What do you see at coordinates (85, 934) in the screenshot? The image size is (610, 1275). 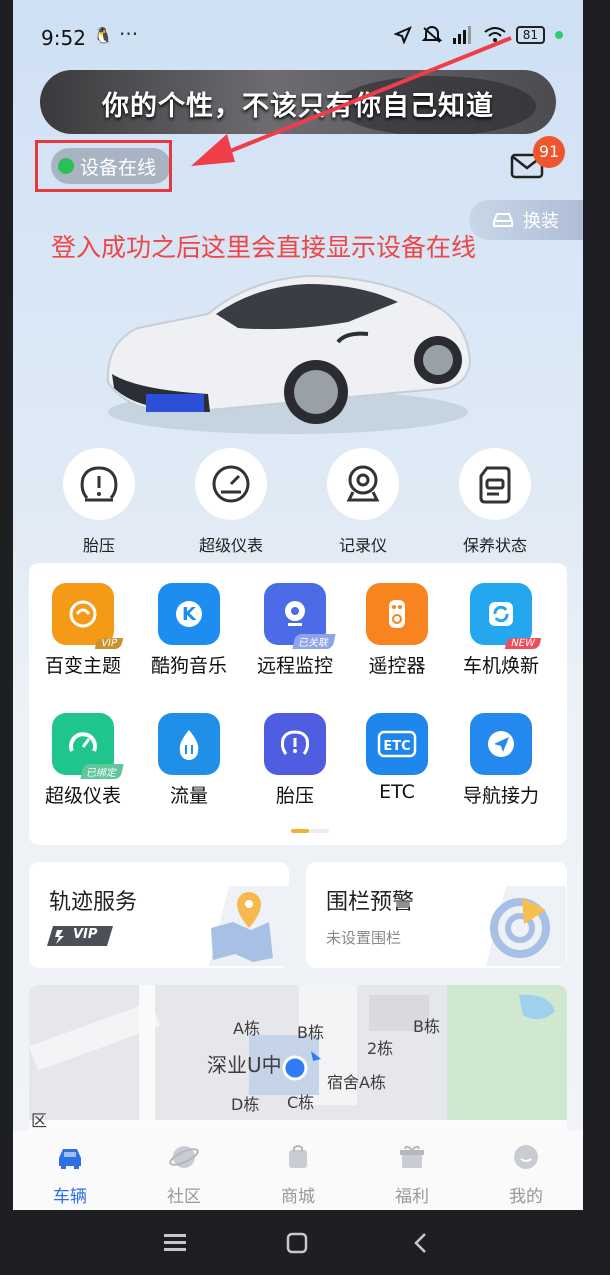 I see `vip-badge-label: VIP` at bounding box center [85, 934].